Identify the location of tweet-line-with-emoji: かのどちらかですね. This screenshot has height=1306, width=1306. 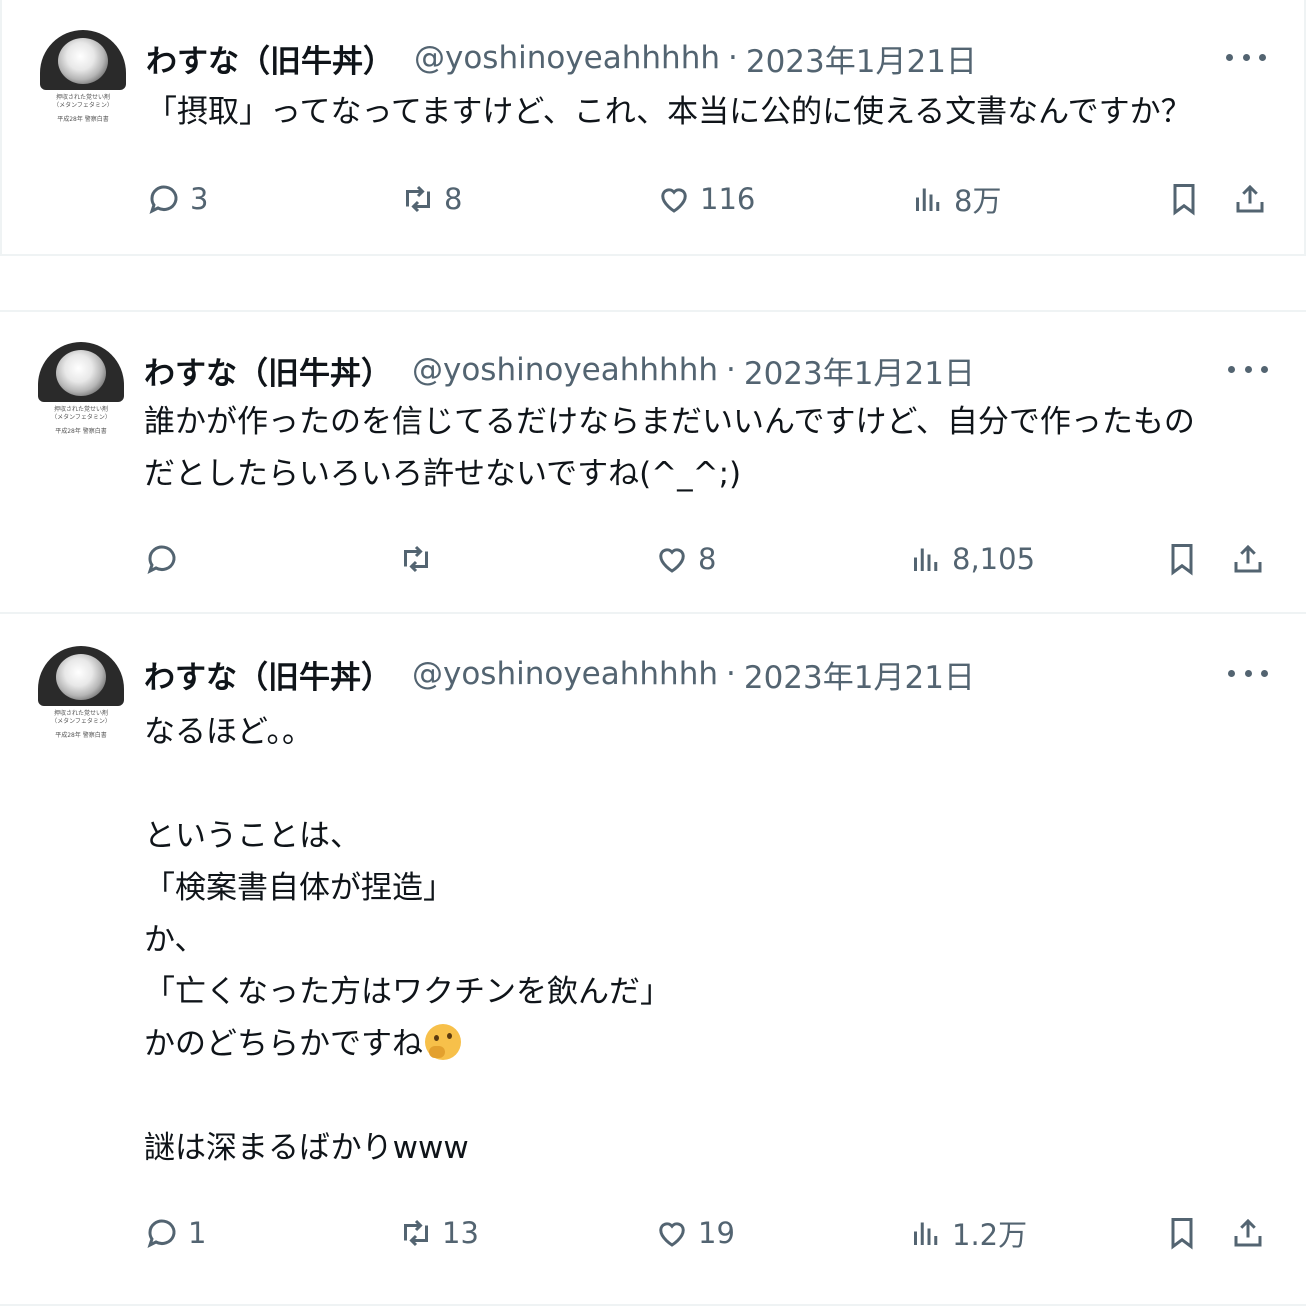
(709, 1044).